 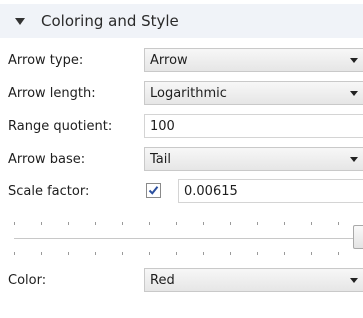 I want to click on slider-track, so click(x=188, y=238).